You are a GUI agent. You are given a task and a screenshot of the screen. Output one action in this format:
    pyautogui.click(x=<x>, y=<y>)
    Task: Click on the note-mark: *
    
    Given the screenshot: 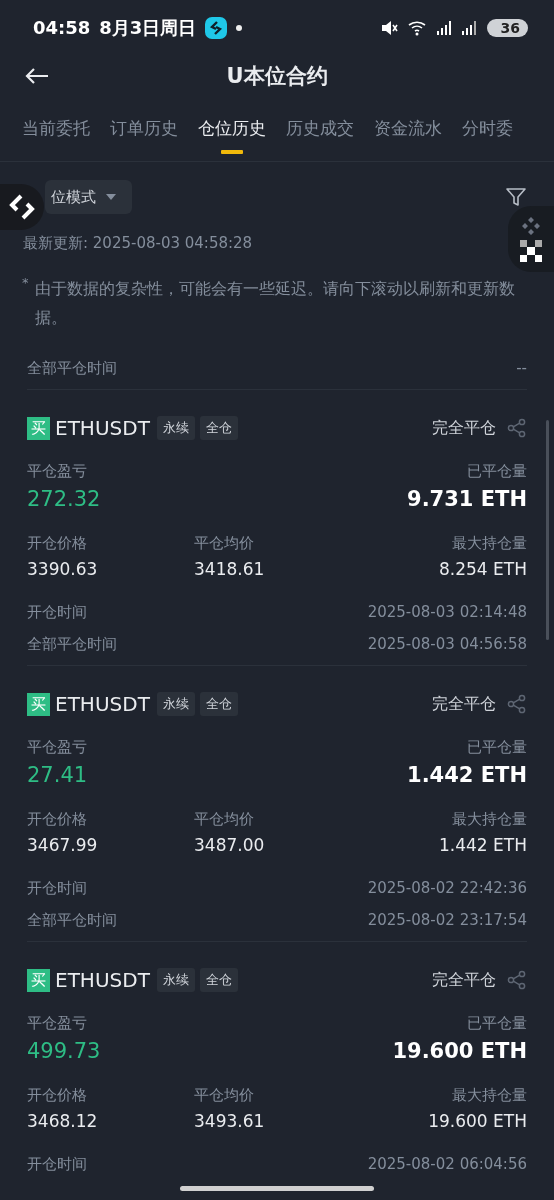 What is the action you would take?
    pyautogui.click(x=25, y=283)
    